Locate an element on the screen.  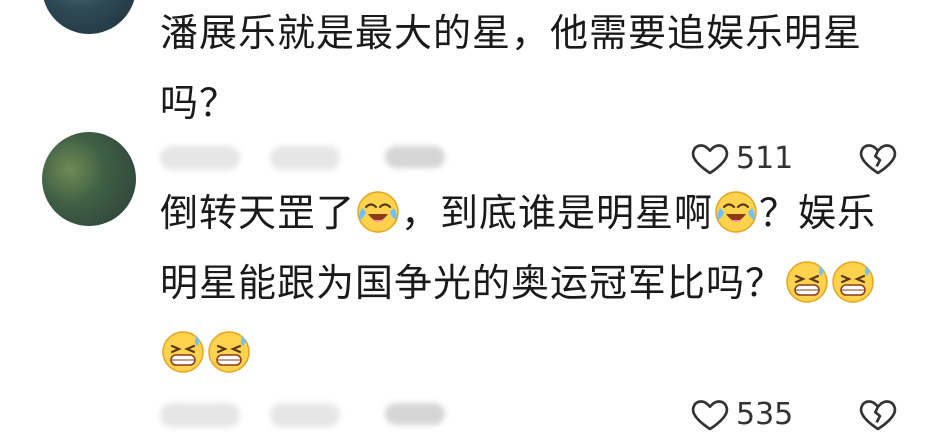
like-button: 535 is located at coordinates (741, 414).